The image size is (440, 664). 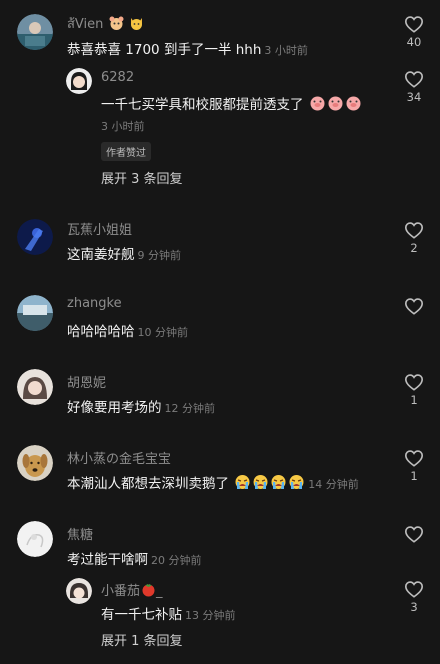 What do you see at coordinates (333, 484) in the screenshot?
I see `comment-time: 14 分钟前` at bounding box center [333, 484].